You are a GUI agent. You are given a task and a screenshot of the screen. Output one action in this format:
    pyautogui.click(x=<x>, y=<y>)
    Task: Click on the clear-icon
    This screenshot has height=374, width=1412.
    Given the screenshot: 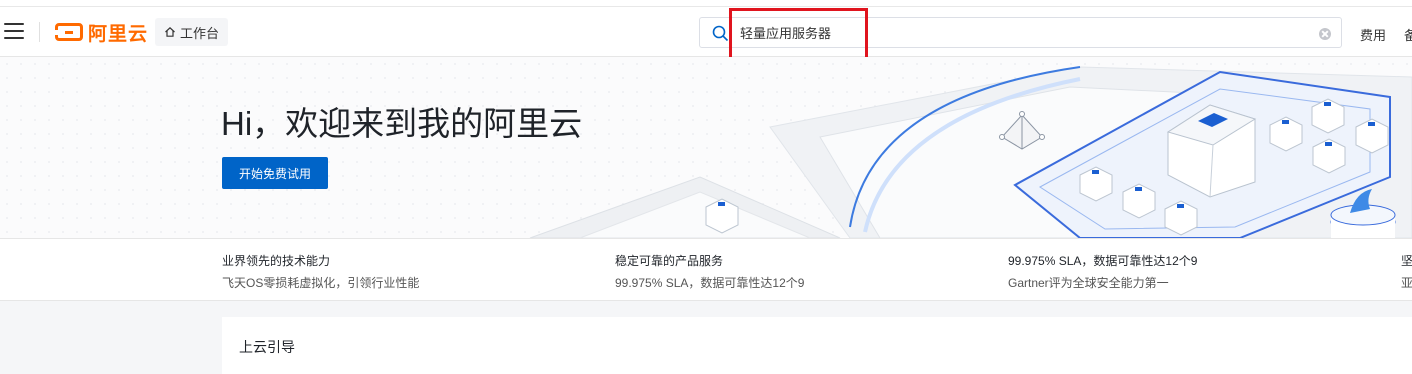 What is the action you would take?
    pyautogui.click(x=1325, y=34)
    